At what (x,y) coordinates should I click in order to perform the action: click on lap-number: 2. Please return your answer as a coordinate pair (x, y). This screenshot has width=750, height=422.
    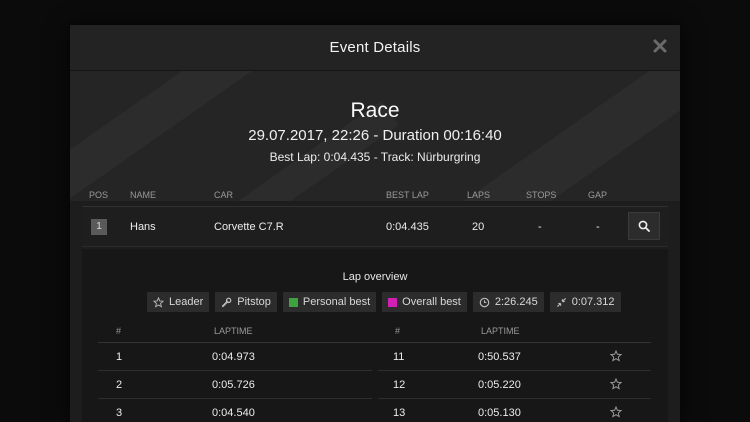
    Looking at the image, I should click on (119, 385).